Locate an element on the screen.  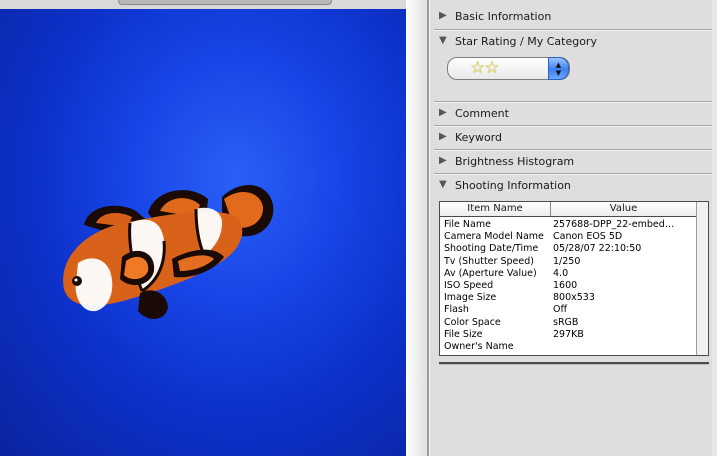
section-brightness-histogram: ▶ Brightness Histogram is located at coordinates (575, 161).